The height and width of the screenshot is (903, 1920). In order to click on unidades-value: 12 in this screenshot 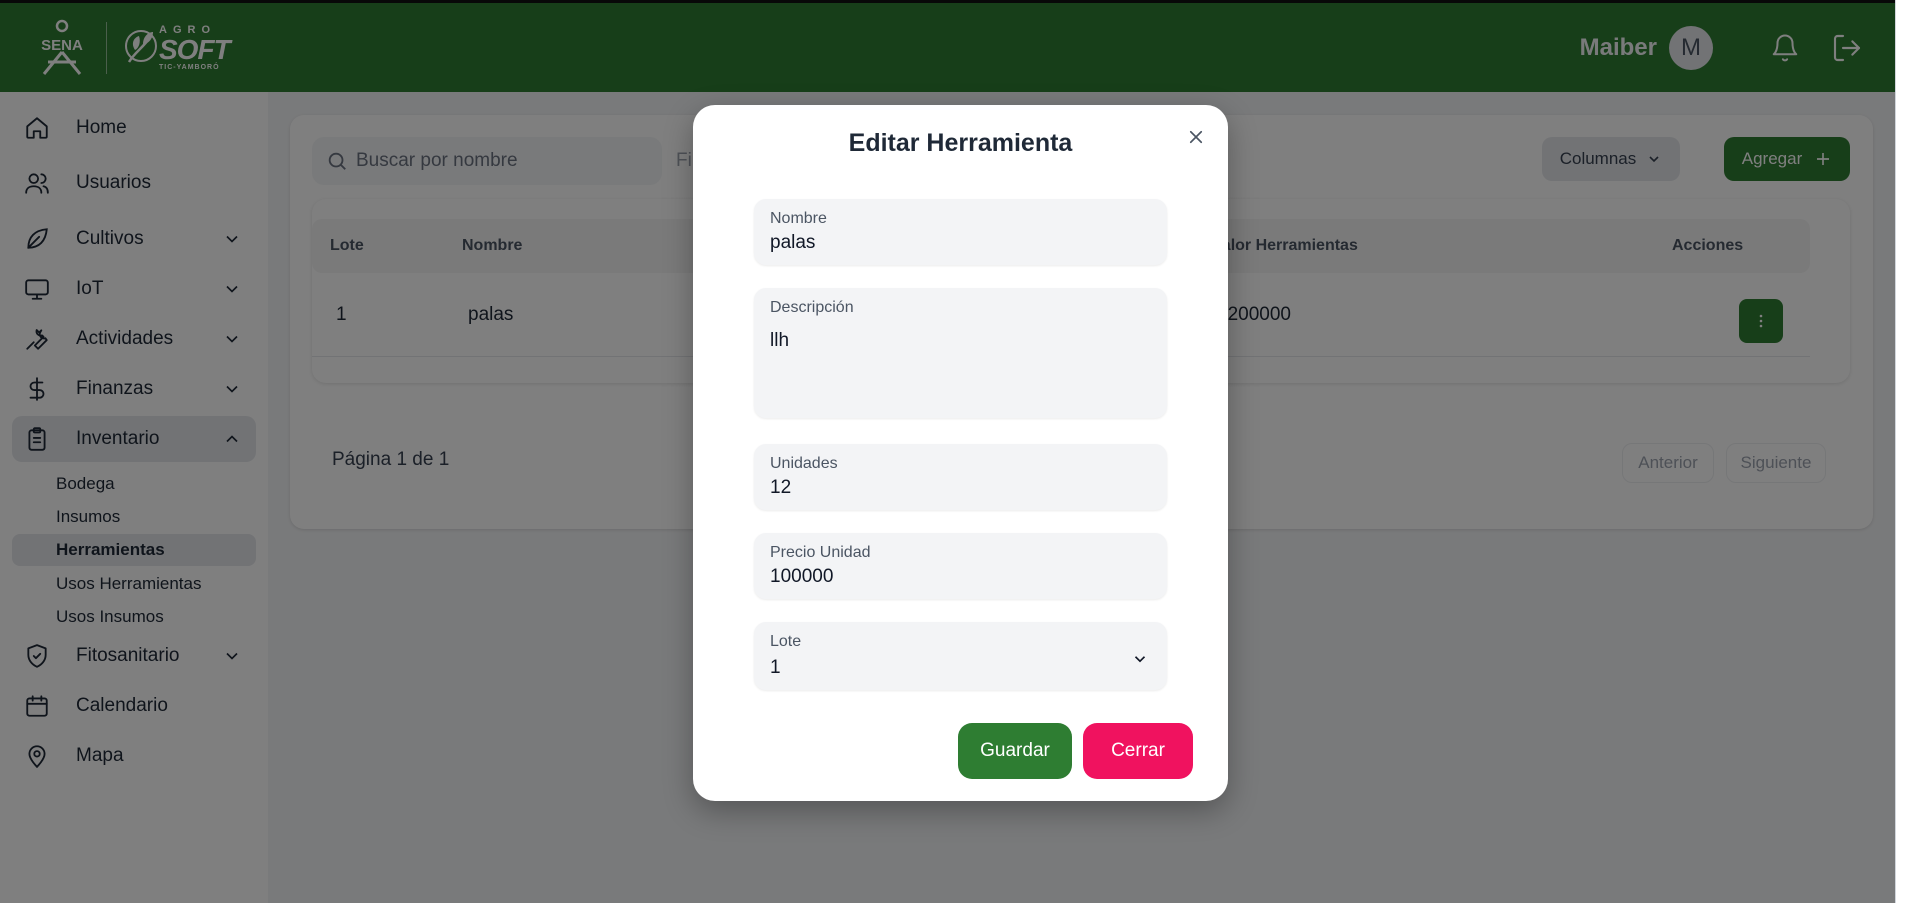, I will do `click(781, 487)`.